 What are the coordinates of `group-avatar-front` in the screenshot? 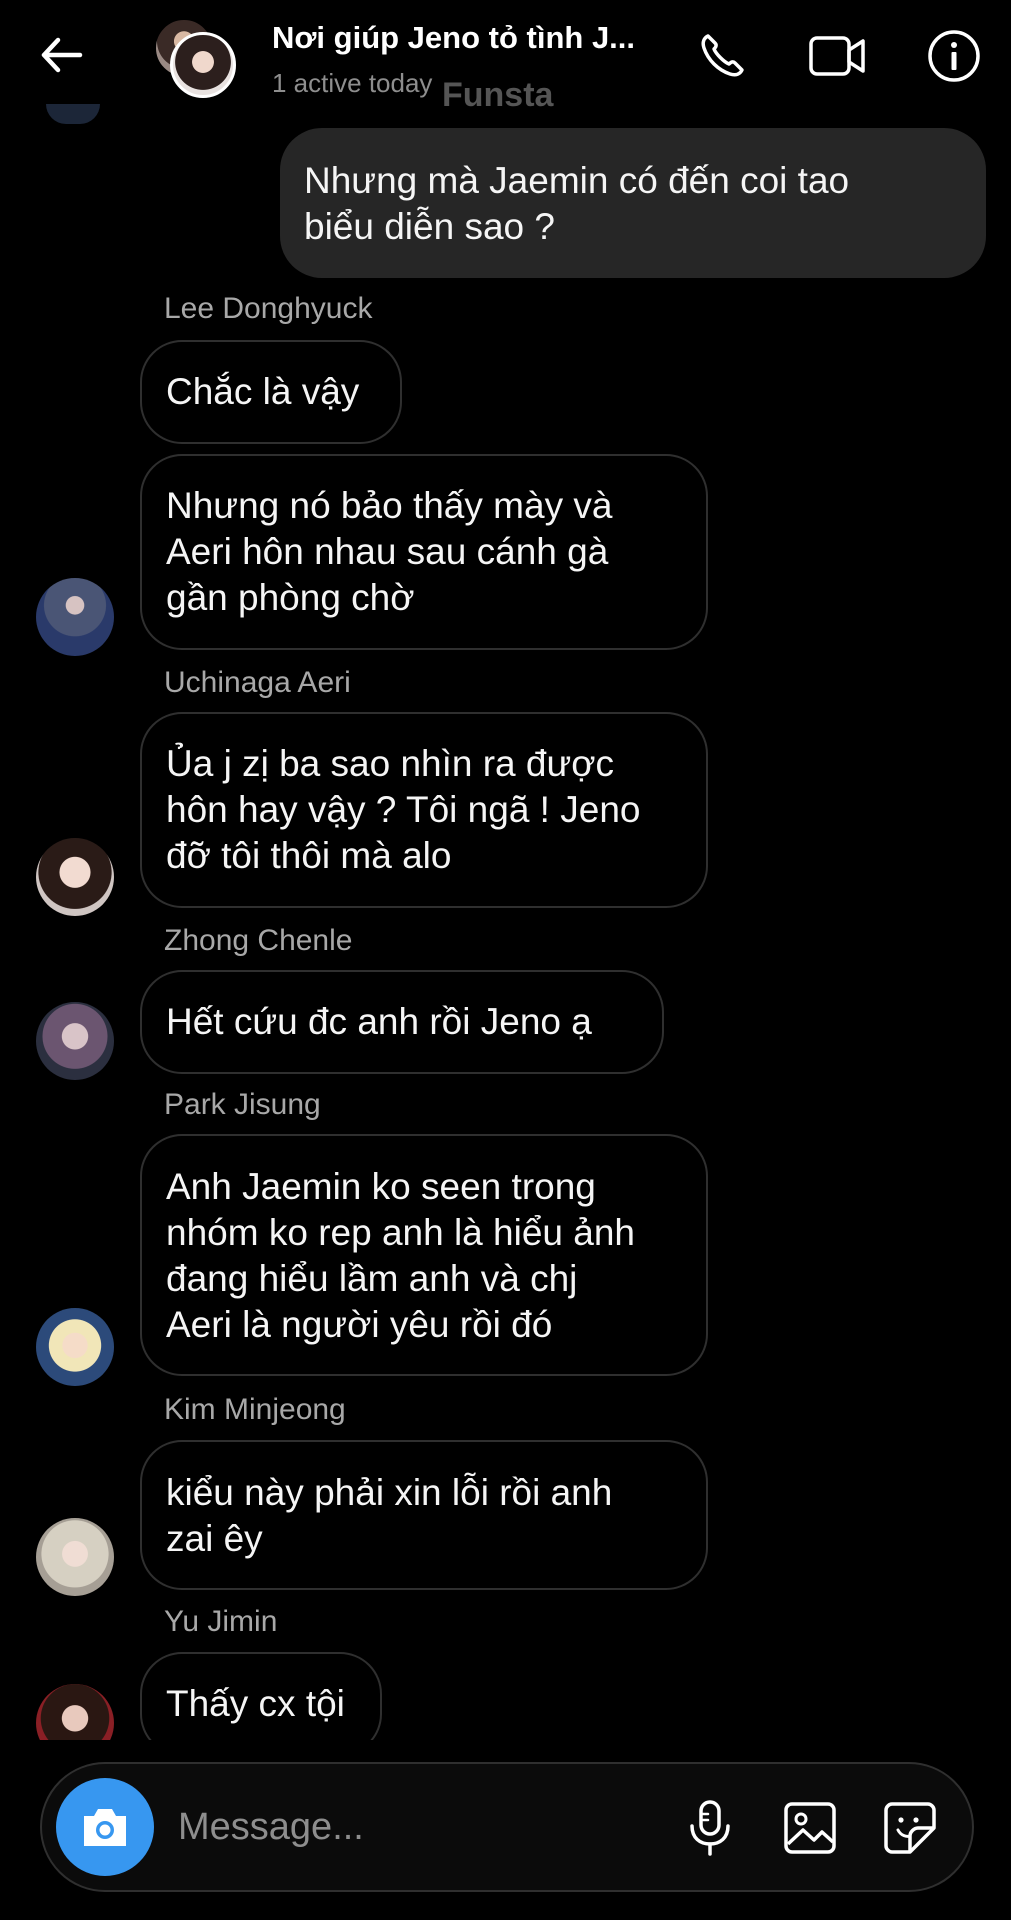 It's located at (203, 65).